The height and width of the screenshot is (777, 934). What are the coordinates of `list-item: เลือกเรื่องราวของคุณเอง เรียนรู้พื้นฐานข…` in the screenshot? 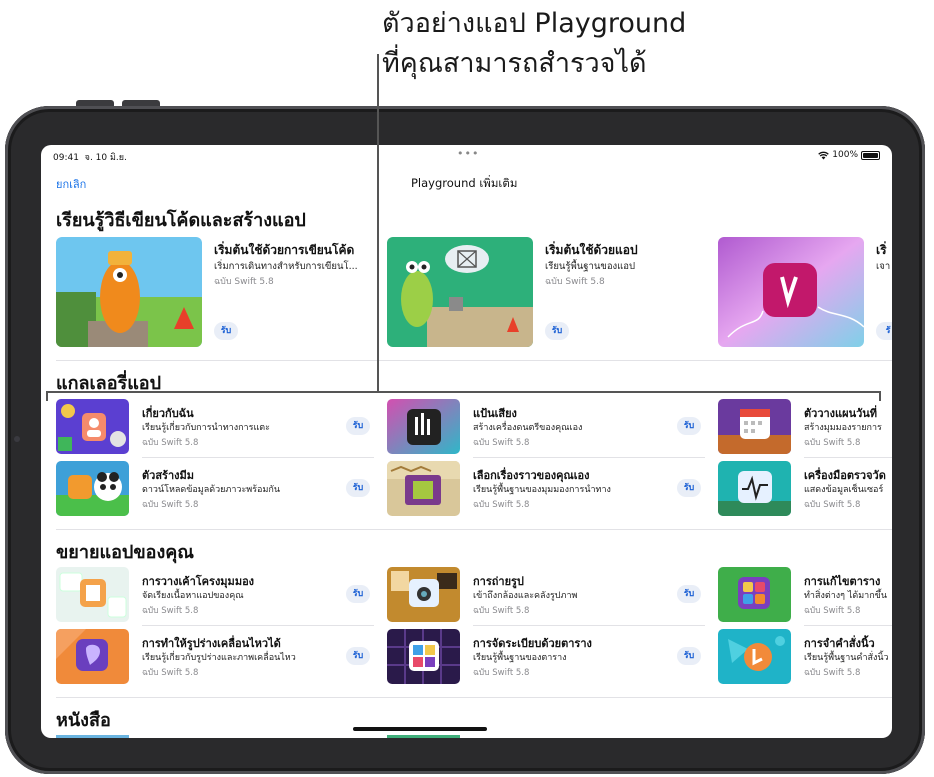 It's located at (546, 489).